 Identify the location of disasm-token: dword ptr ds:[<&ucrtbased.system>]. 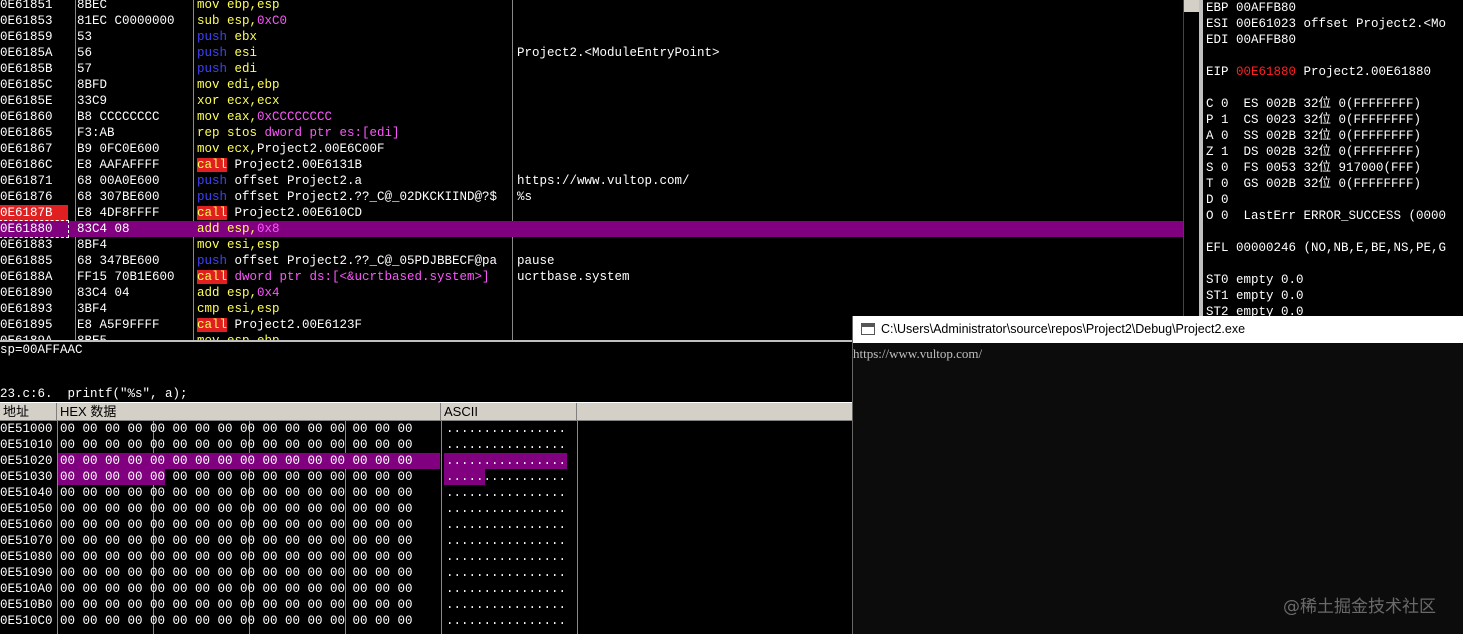
(358, 277).